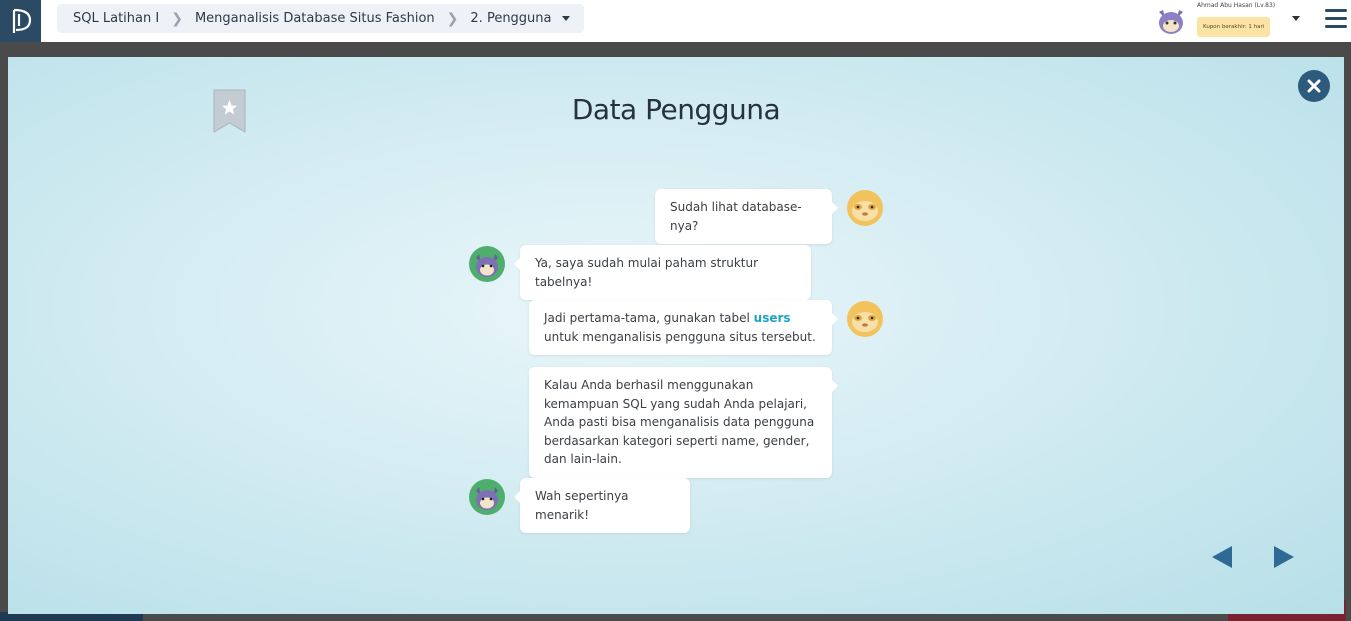 This screenshot has width=1351, height=621. Describe the element at coordinates (1236, 5) in the screenshot. I see `user-name: Ahmad Abu Hasan (Lv.83)` at that location.